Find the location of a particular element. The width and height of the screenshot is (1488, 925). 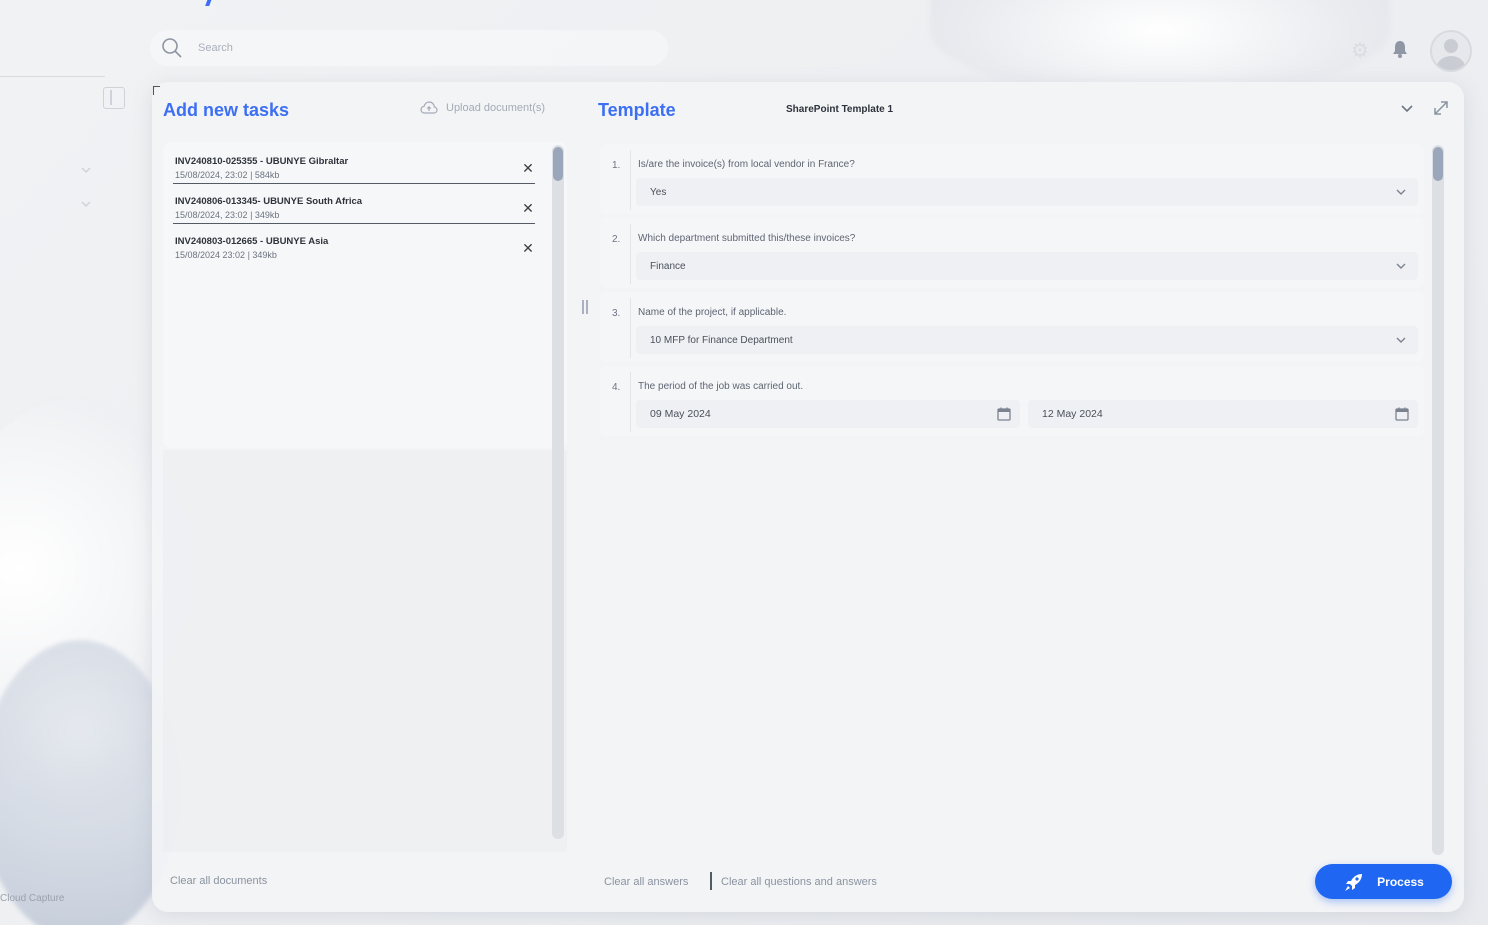

sidebar-collapse-icon is located at coordinates (114, 98).